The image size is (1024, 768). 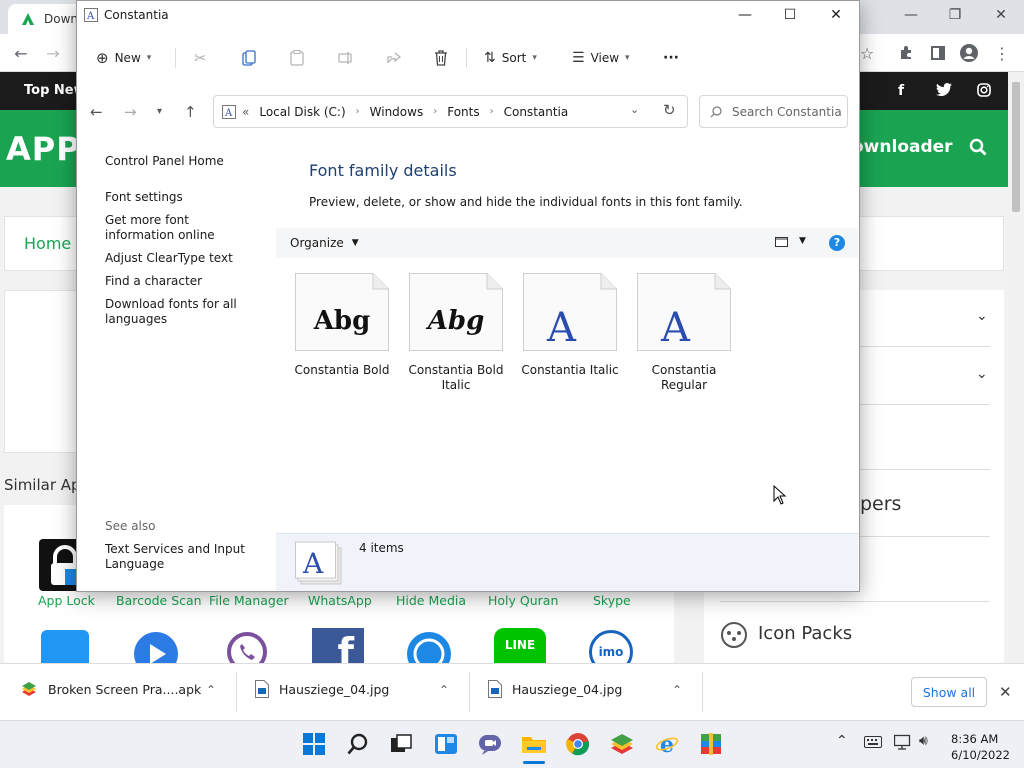 What do you see at coordinates (324, 243) in the screenshot?
I see `organize-button: Organize ▼` at bounding box center [324, 243].